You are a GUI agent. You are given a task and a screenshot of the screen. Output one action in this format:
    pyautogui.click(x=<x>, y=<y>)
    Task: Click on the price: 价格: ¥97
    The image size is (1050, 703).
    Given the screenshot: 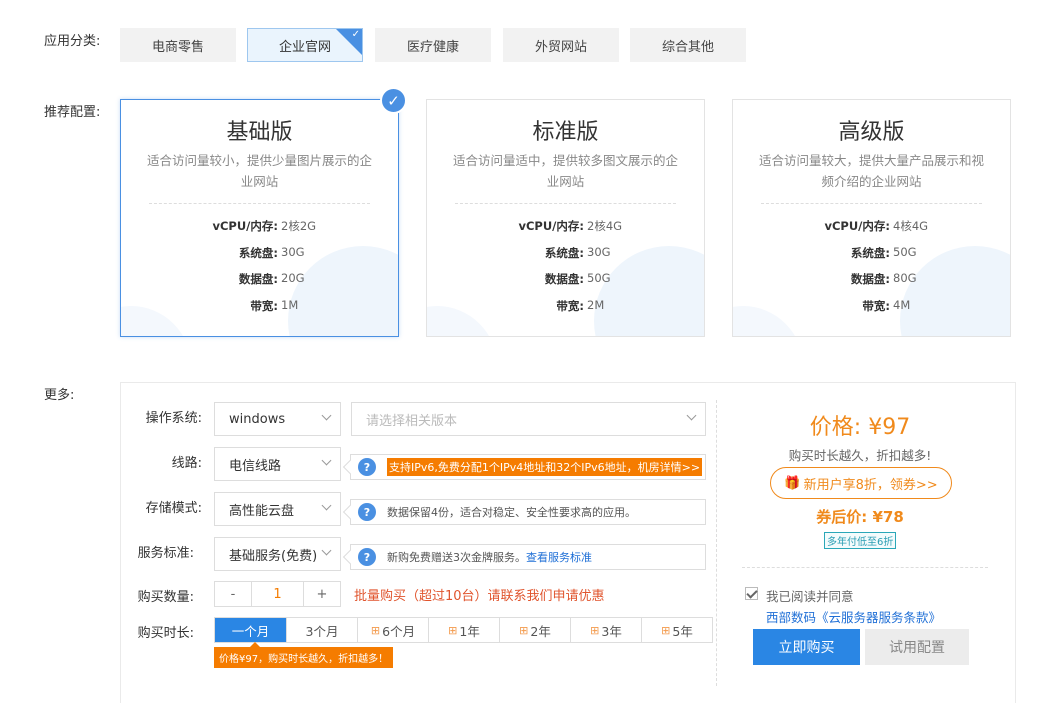 What is the action you would take?
    pyautogui.click(x=860, y=427)
    